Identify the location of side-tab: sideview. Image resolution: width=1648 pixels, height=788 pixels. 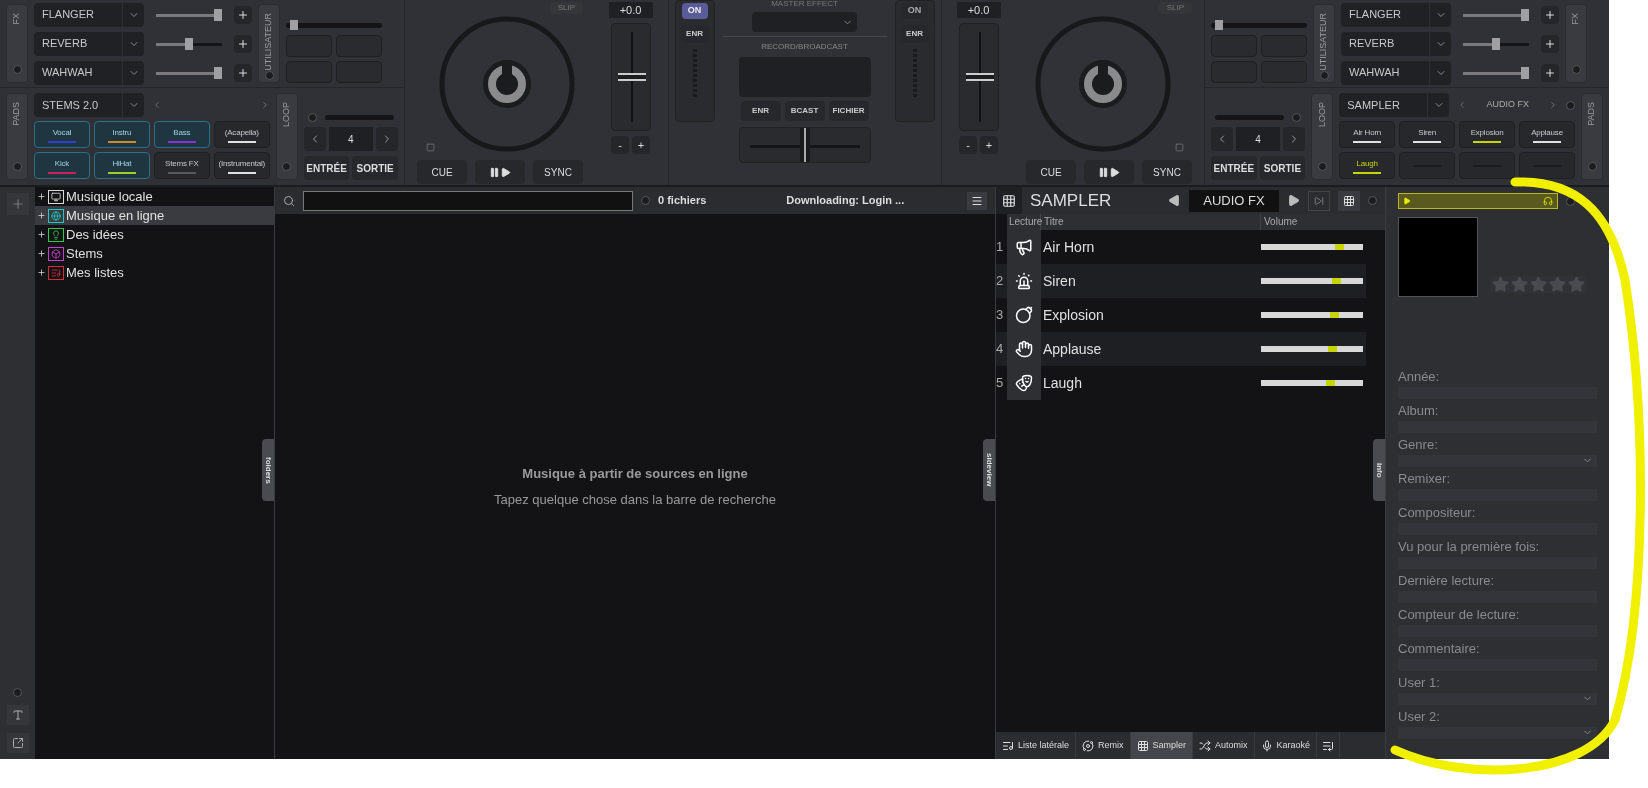
(989, 470).